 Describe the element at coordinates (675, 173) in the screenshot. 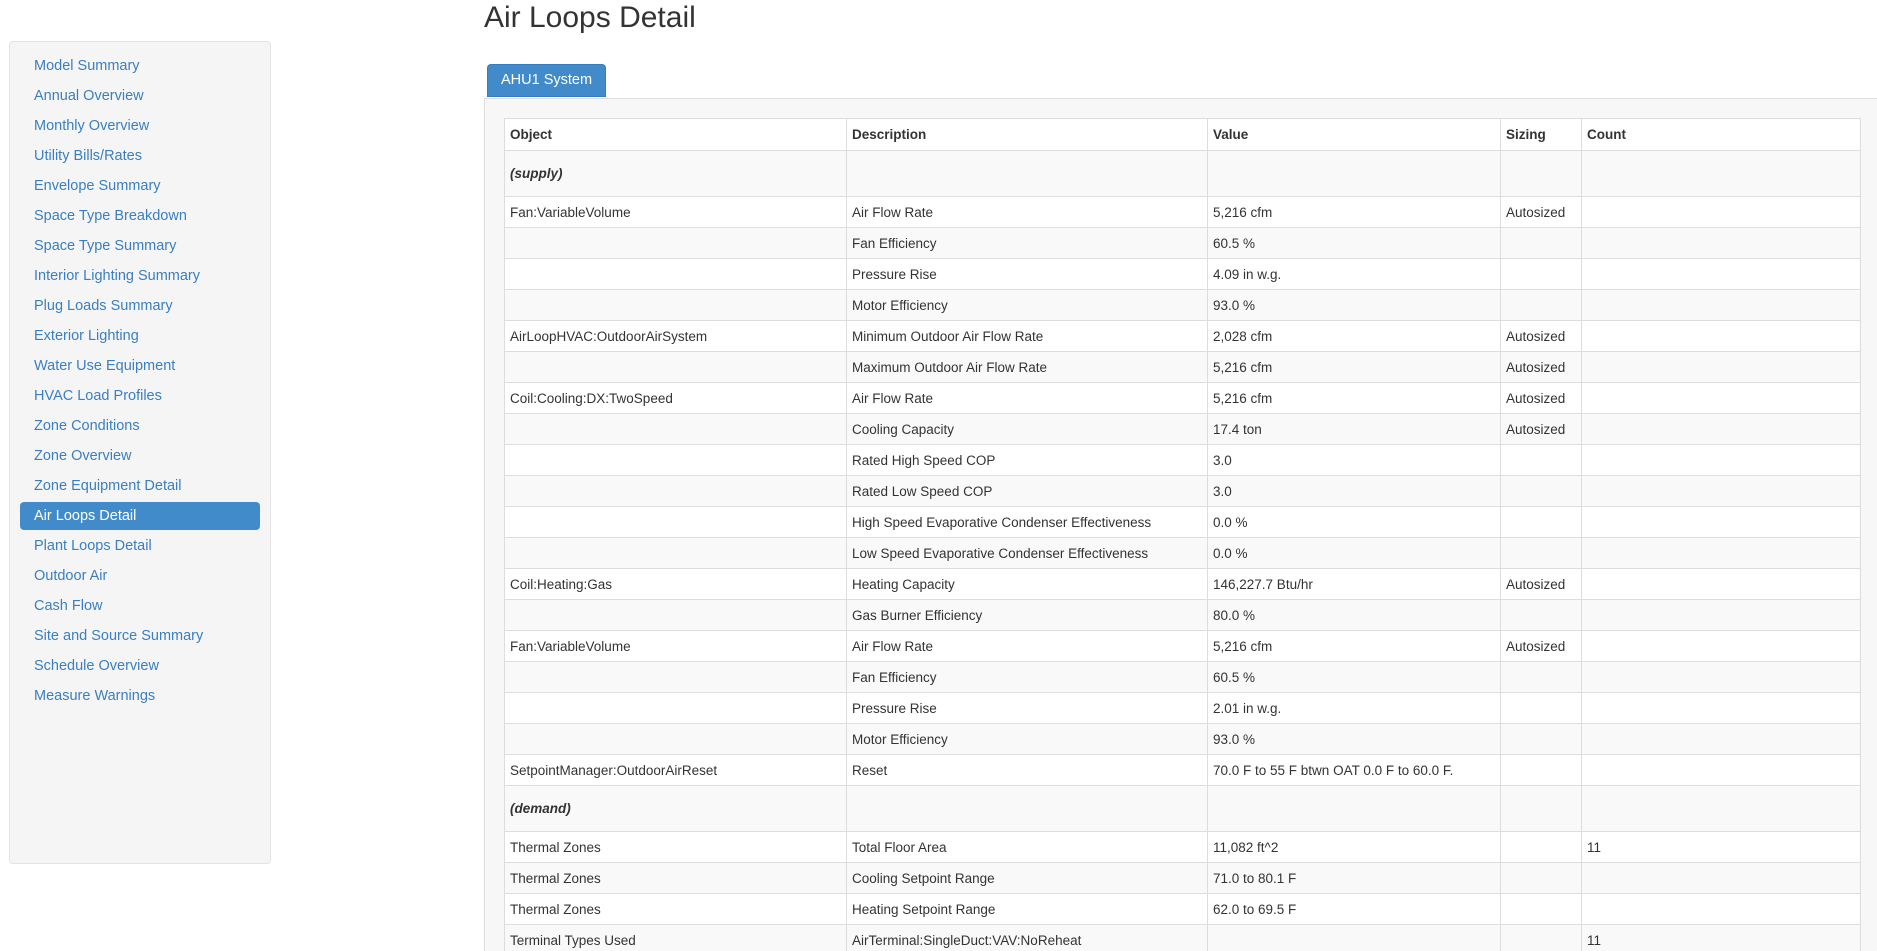

I see `cell-object: (supply)` at that location.